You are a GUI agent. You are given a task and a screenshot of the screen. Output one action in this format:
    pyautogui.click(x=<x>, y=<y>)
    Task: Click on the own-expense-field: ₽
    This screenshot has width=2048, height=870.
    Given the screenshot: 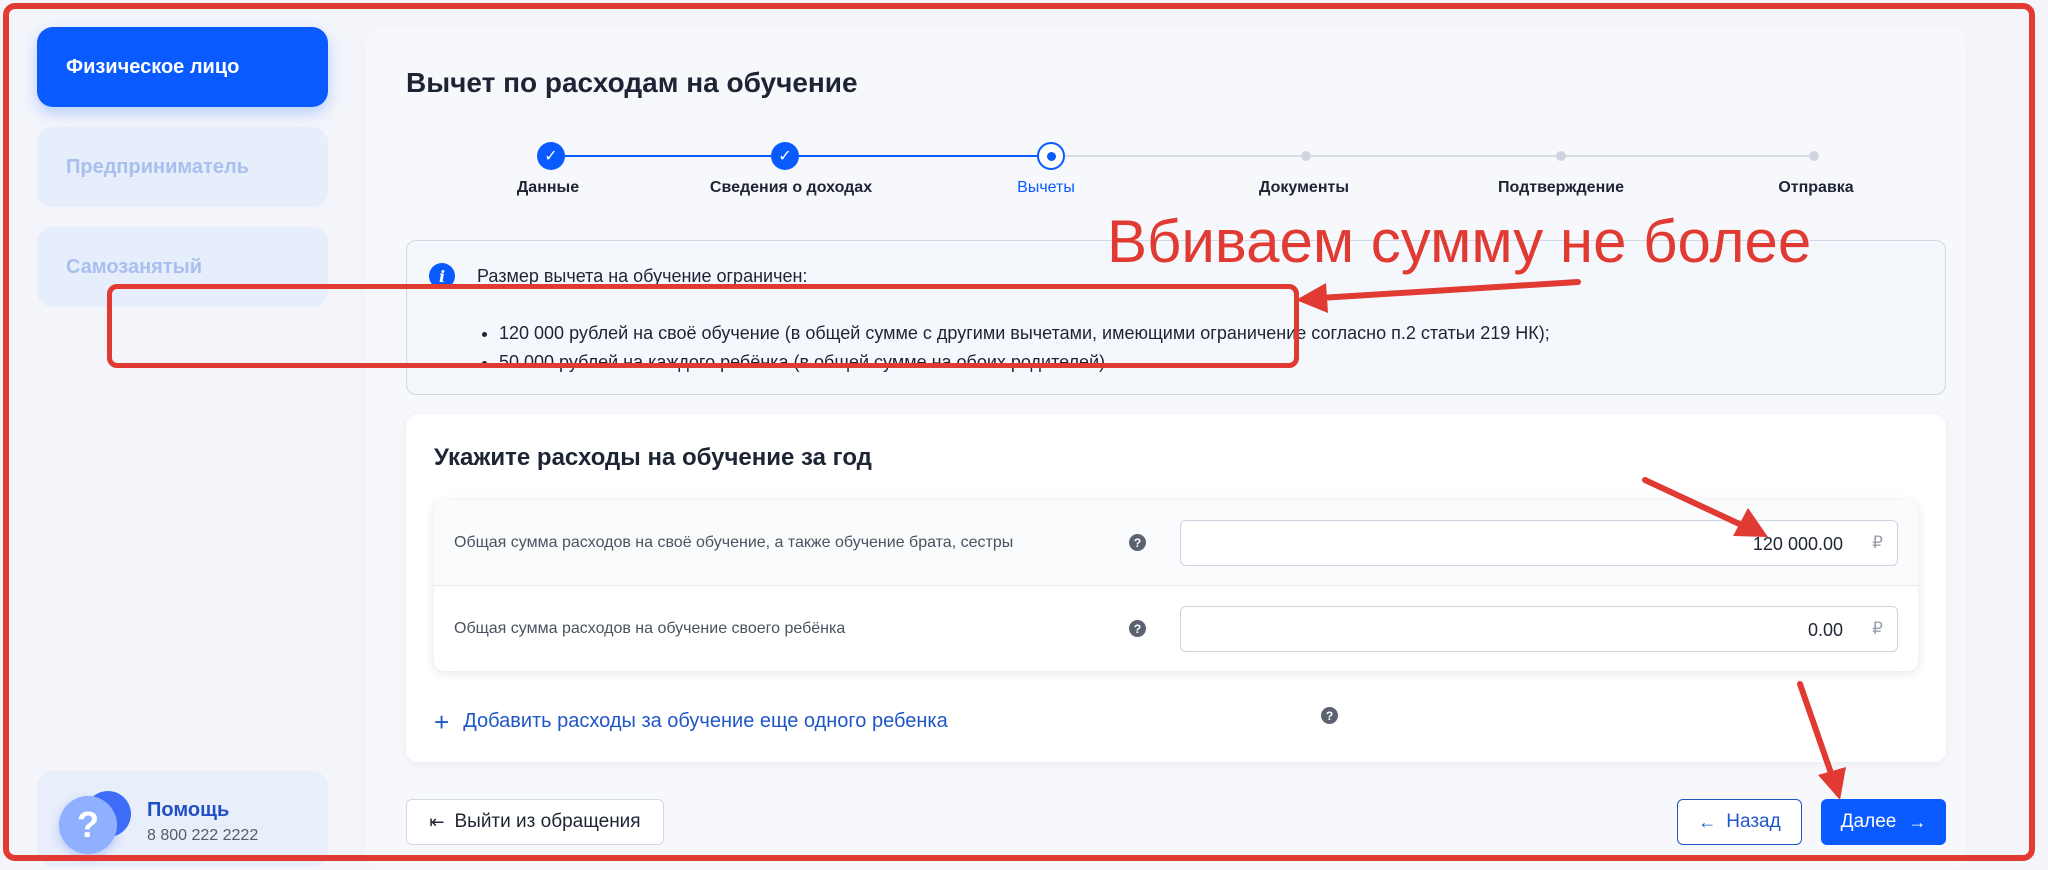 What is the action you would take?
    pyautogui.click(x=1539, y=543)
    